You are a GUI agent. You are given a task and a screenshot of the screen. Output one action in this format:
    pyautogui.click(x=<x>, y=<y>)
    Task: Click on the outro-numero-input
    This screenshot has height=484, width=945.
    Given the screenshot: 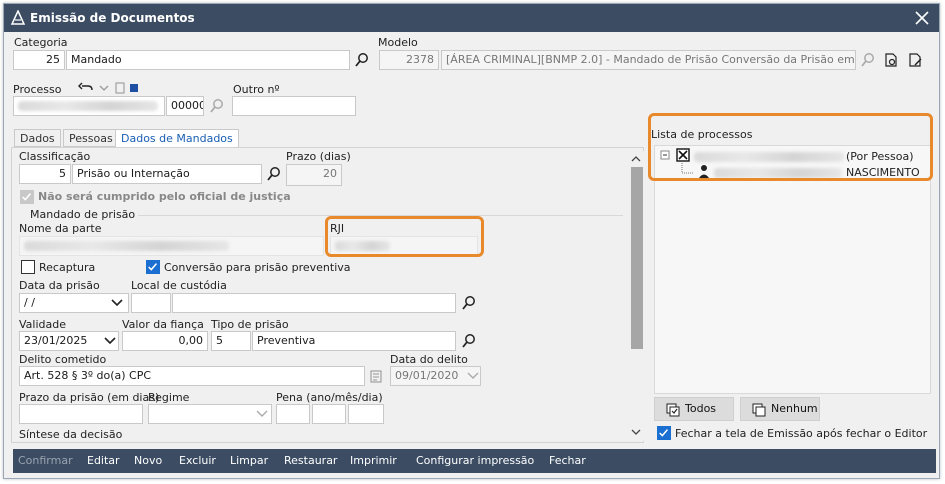 What is the action you would take?
    pyautogui.click(x=294, y=106)
    